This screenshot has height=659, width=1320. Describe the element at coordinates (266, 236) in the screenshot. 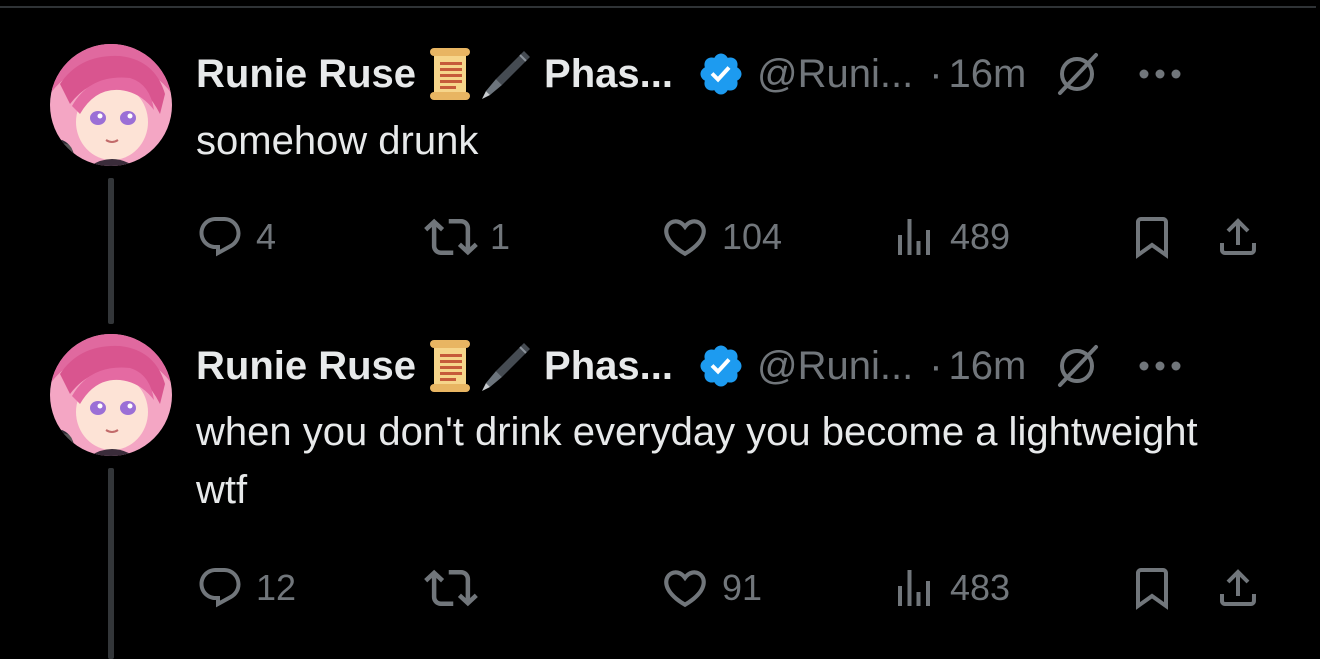

I see `reply-count: 4` at that location.